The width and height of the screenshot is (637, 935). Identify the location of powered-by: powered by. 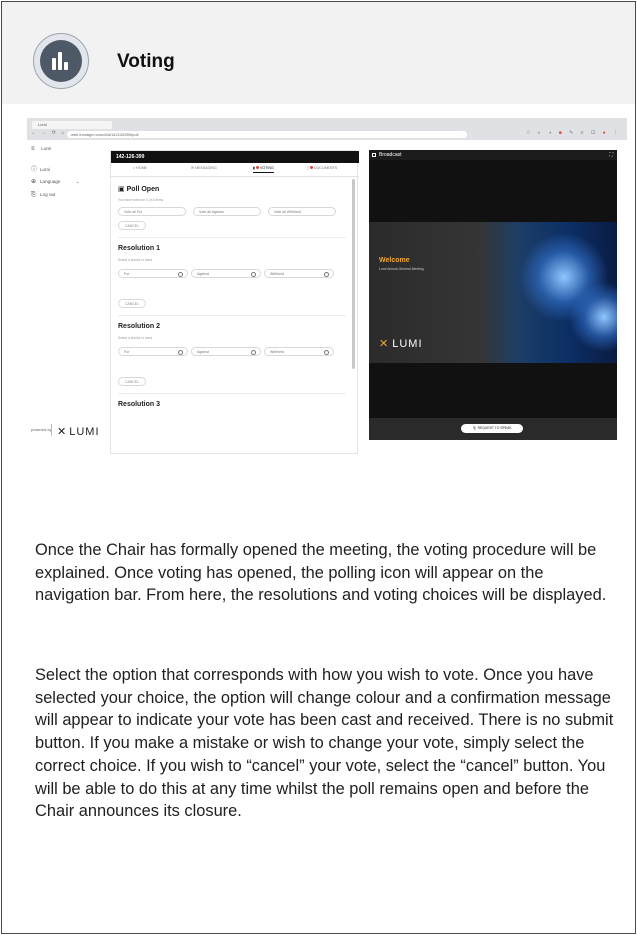
(41, 429).